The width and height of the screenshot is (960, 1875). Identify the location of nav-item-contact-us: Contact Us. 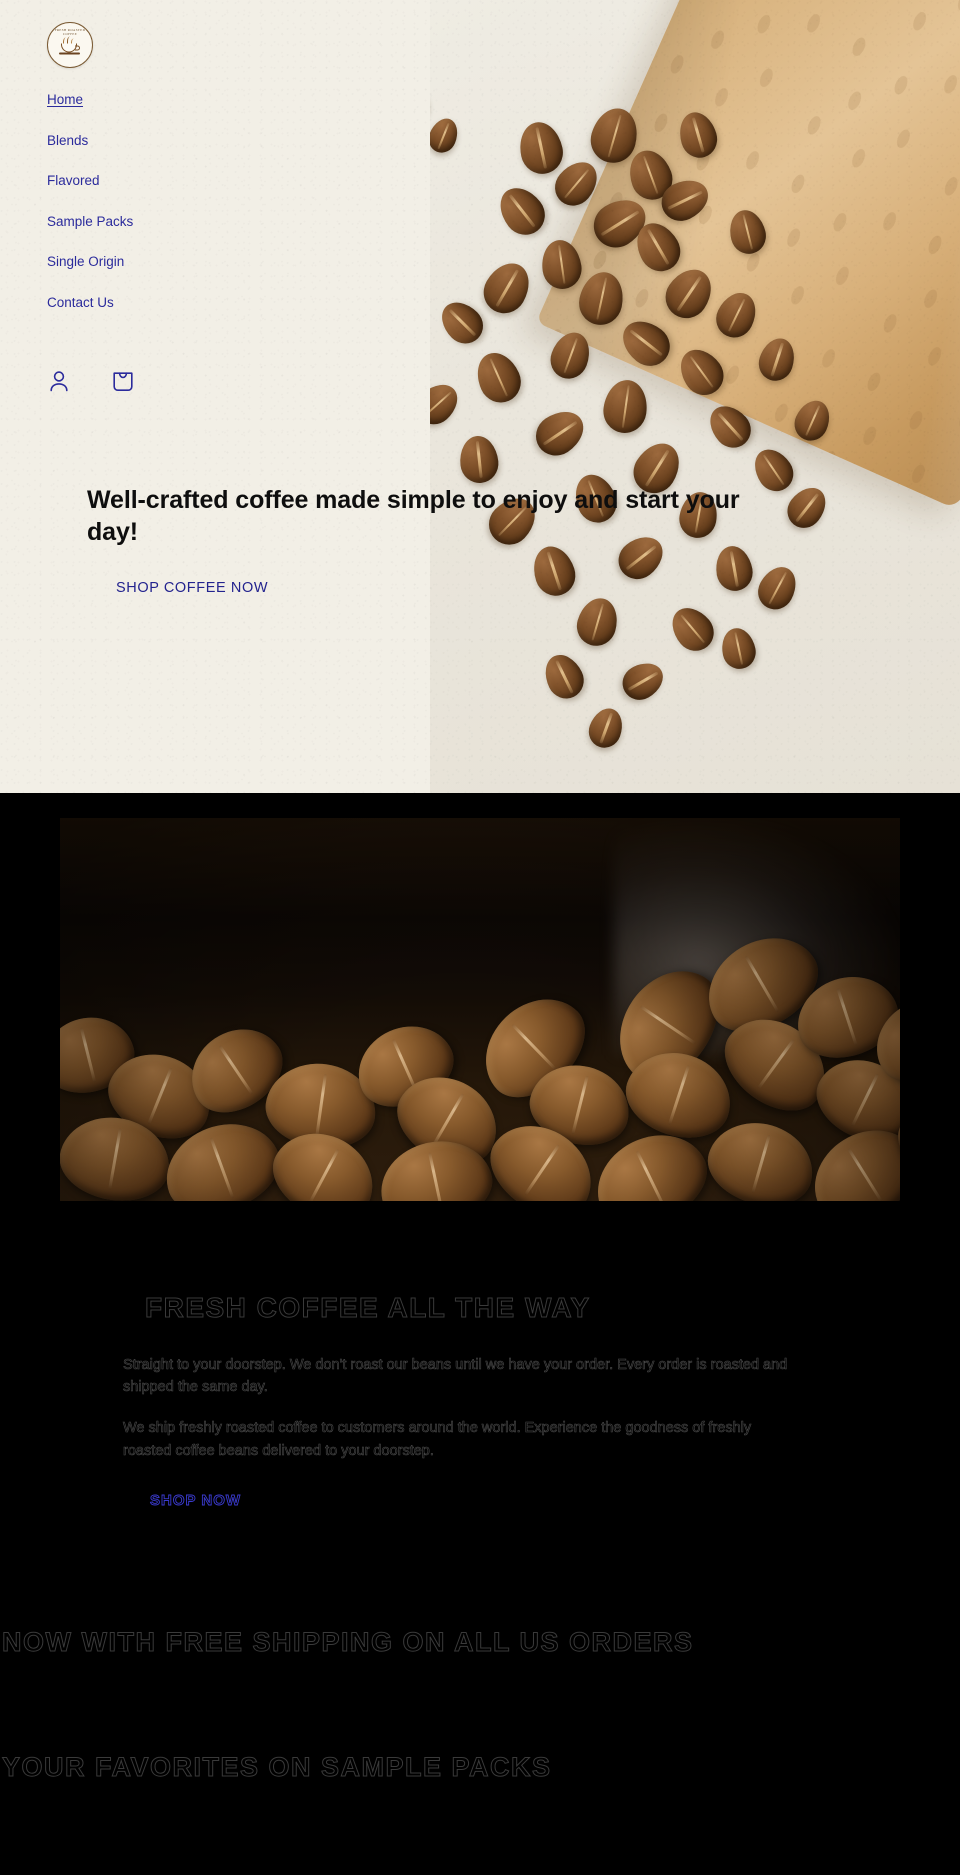
(80, 302).